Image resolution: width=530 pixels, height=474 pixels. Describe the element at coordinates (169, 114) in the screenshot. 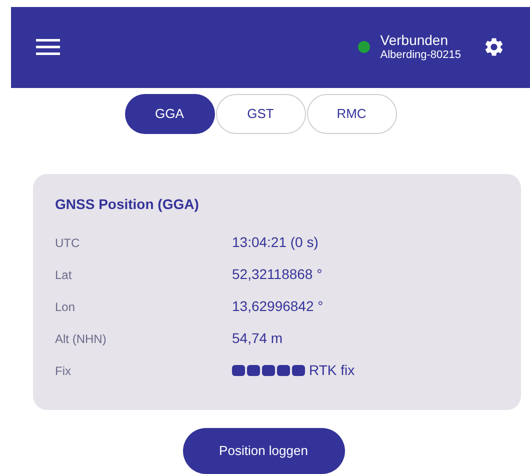

I see `tab: GGA` at that location.